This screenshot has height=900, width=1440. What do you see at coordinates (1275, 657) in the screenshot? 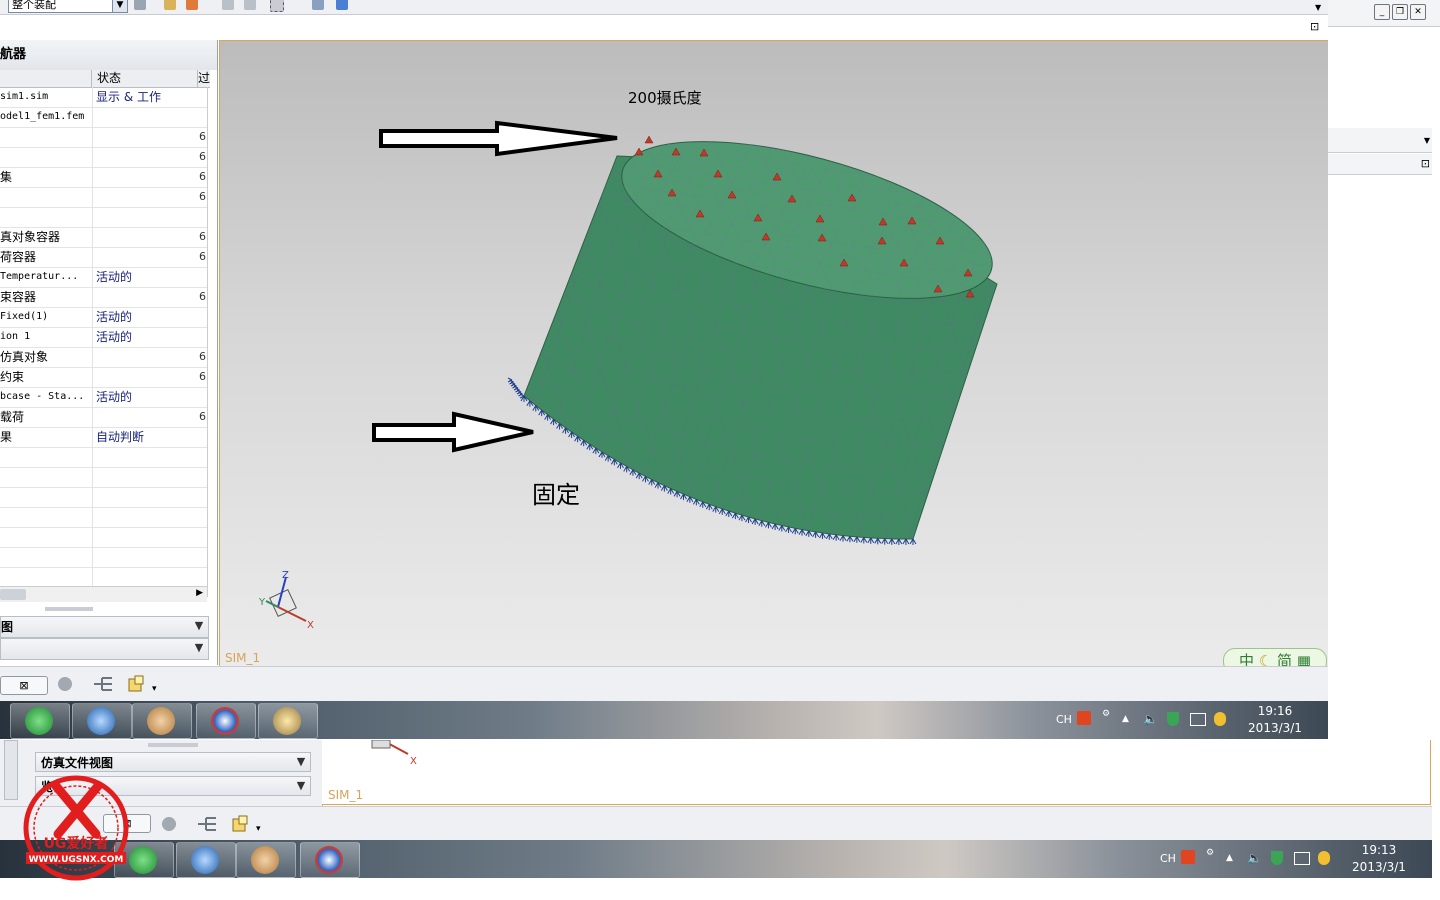
I see `ime-indicator: 中 ☾ 简 ▦` at bounding box center [1275, 657].